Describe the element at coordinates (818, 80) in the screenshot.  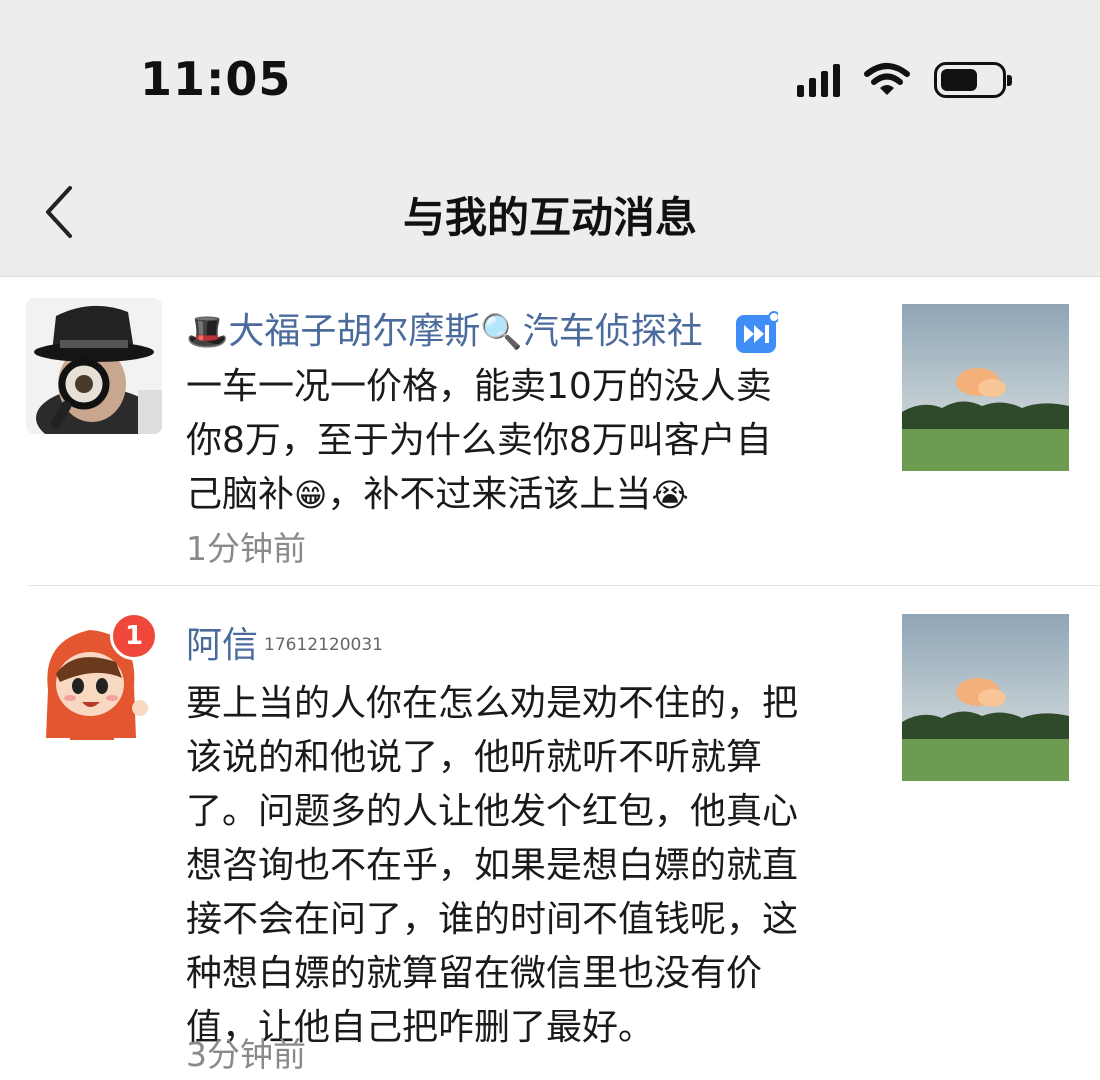
I see `signal-icon` at that location.